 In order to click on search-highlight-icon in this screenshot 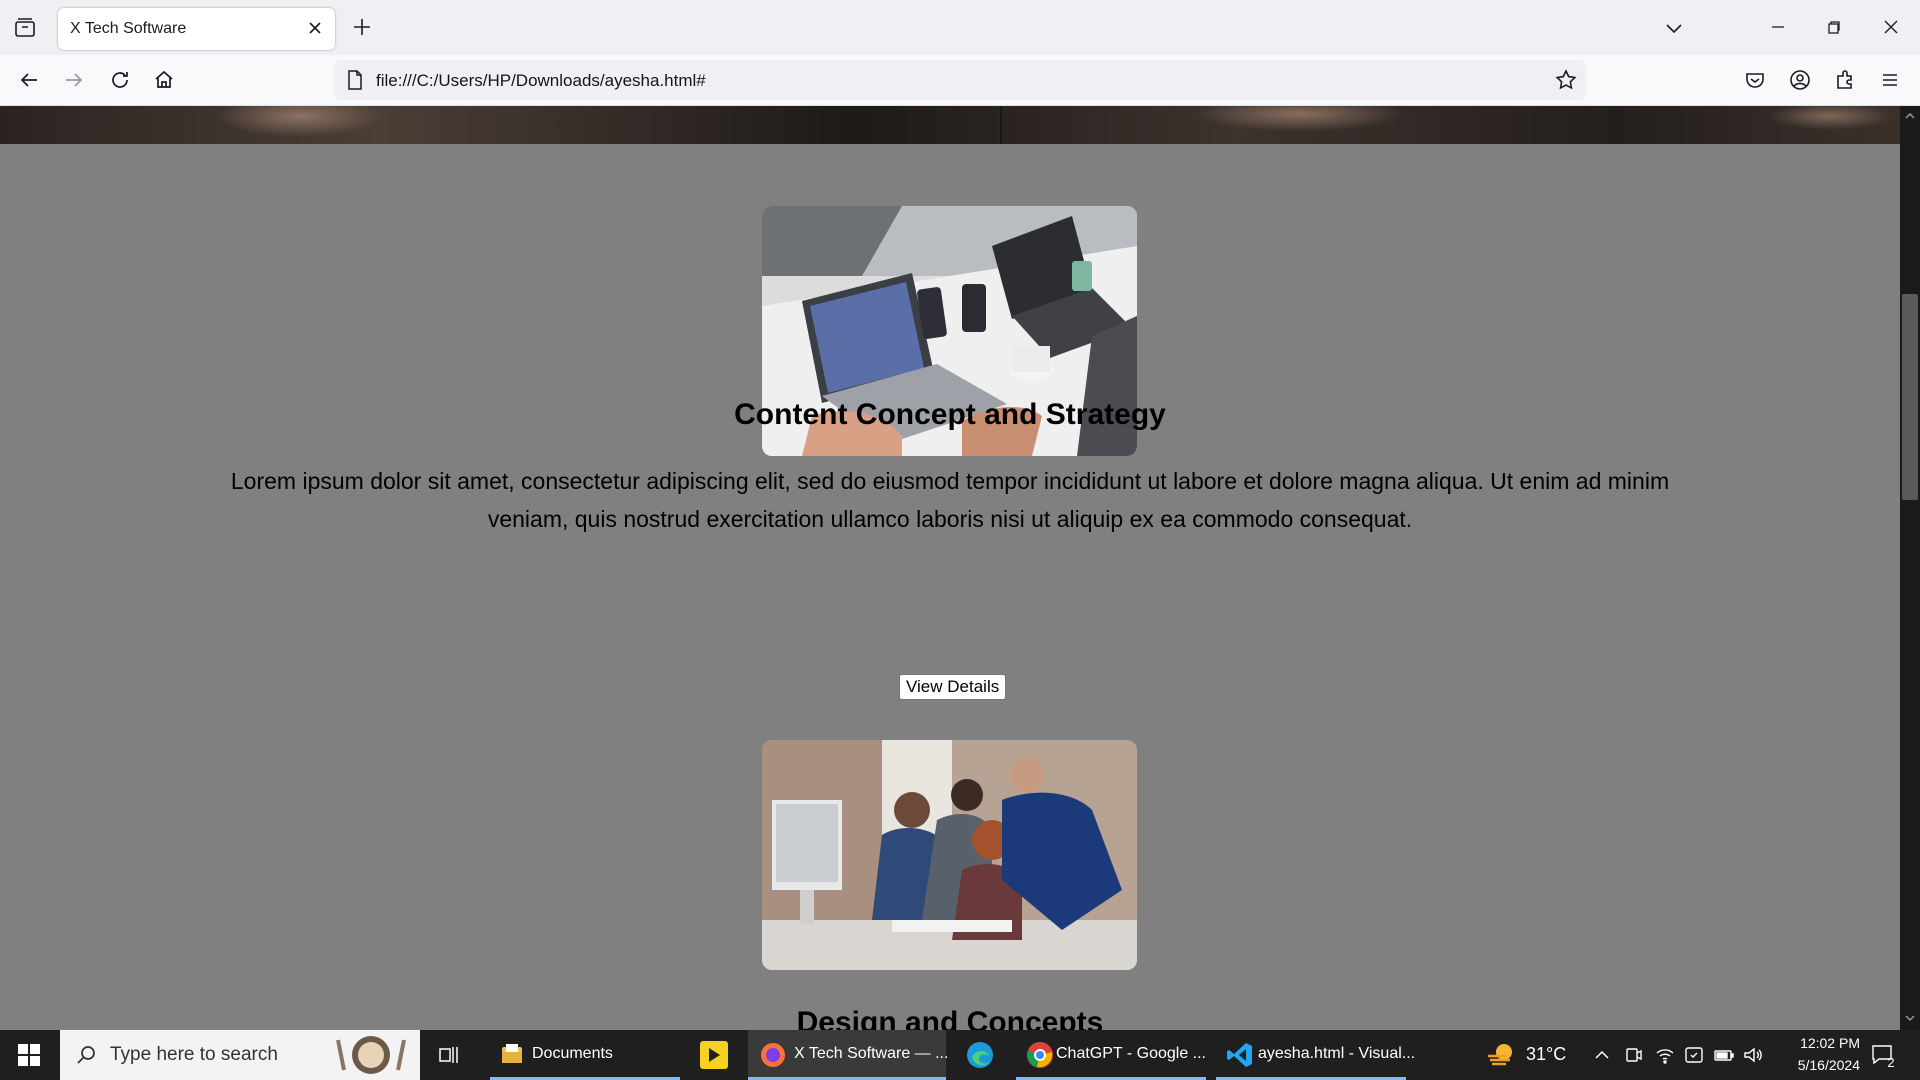, I will do `click(371, 1055)`.